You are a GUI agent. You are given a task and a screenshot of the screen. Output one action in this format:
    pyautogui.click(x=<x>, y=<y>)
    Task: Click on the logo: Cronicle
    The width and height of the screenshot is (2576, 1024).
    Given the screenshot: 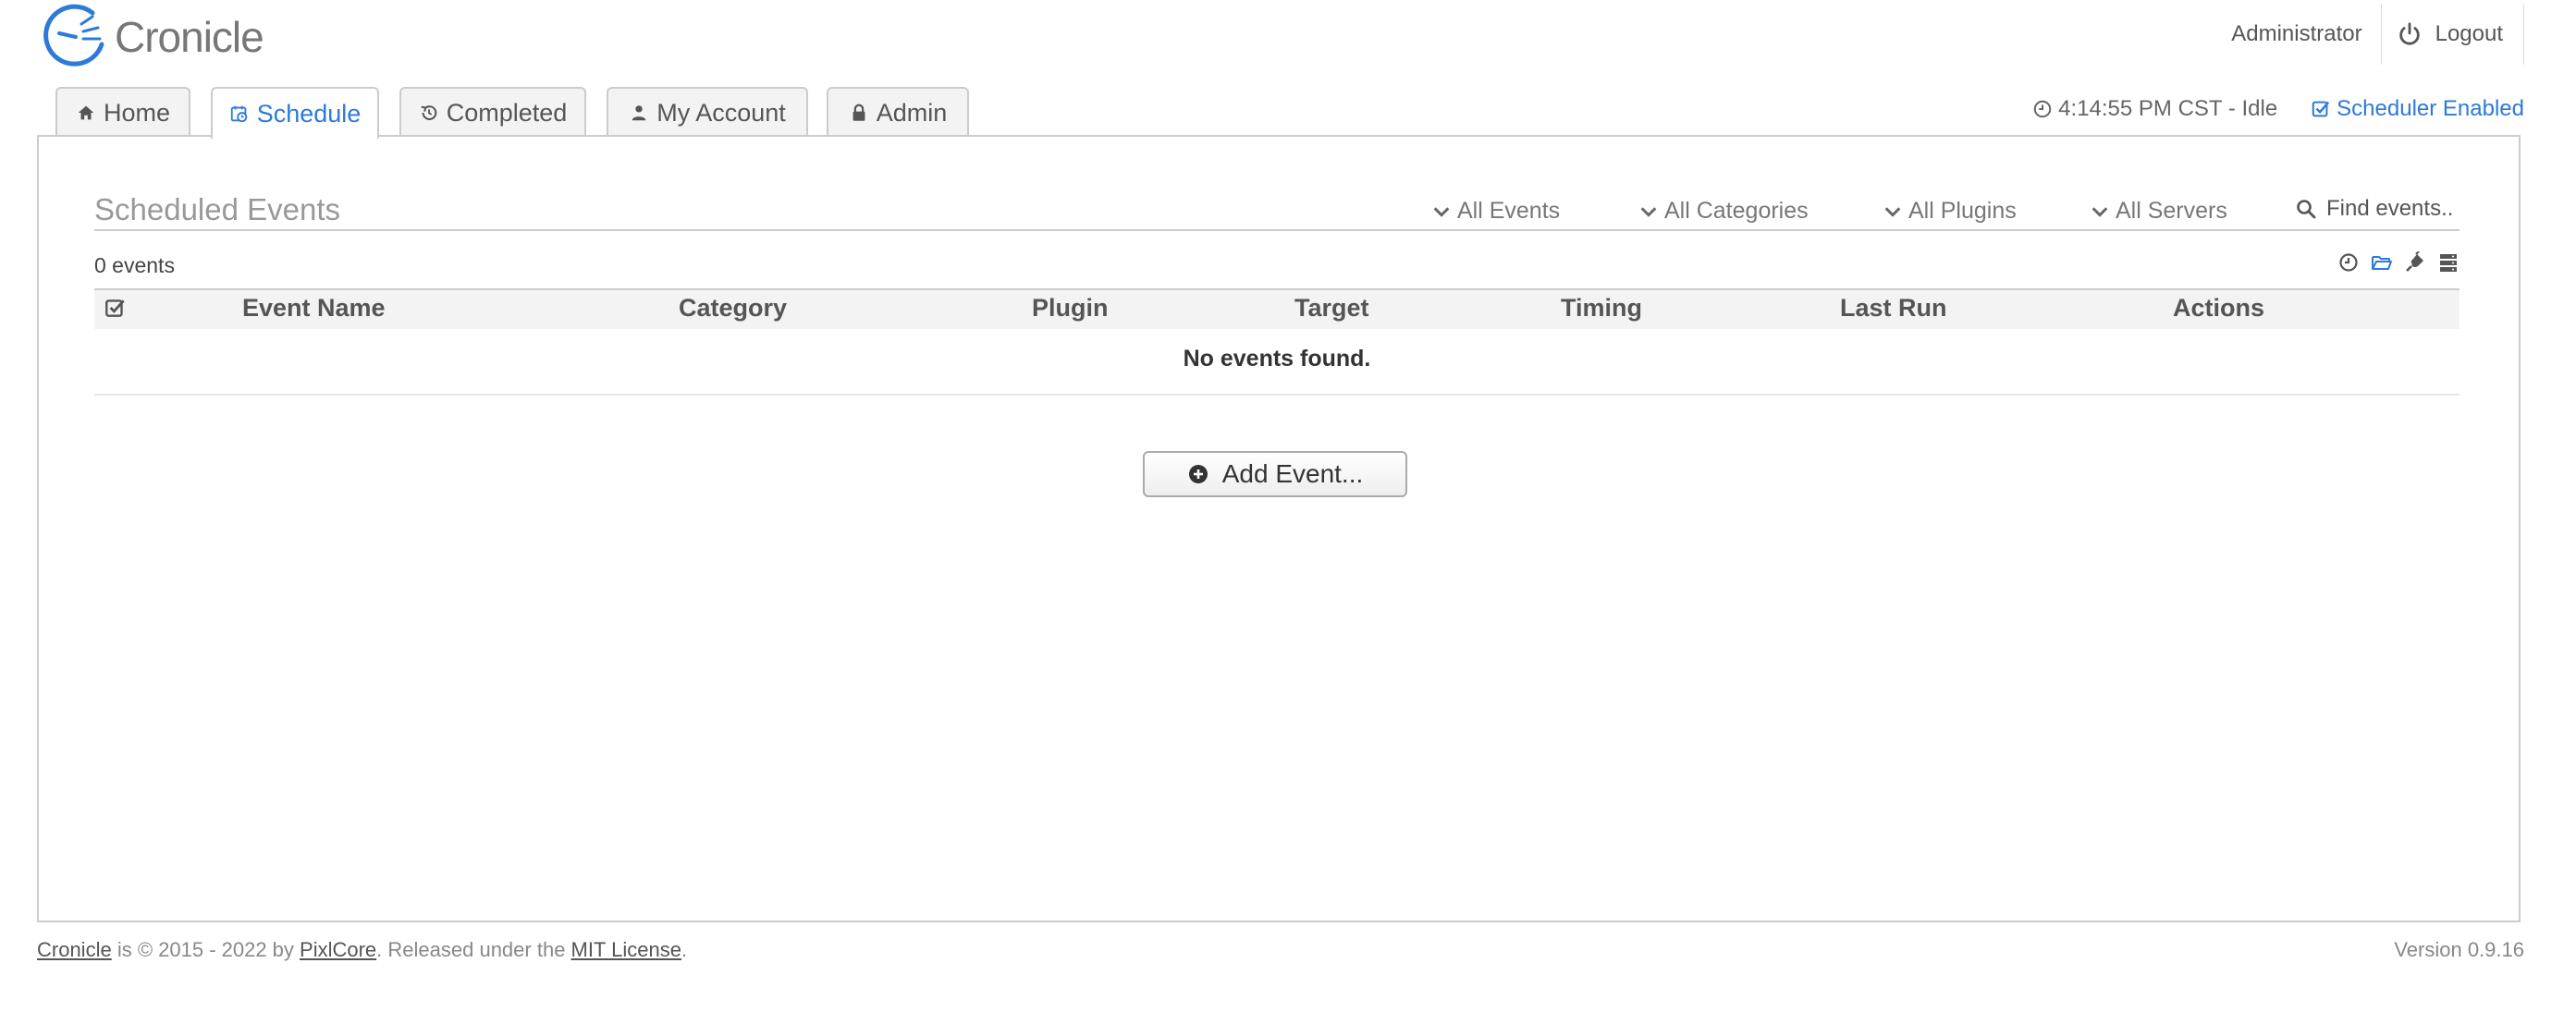 What is the action you would take?
    pyautogui.click(x=152, y=37)
    